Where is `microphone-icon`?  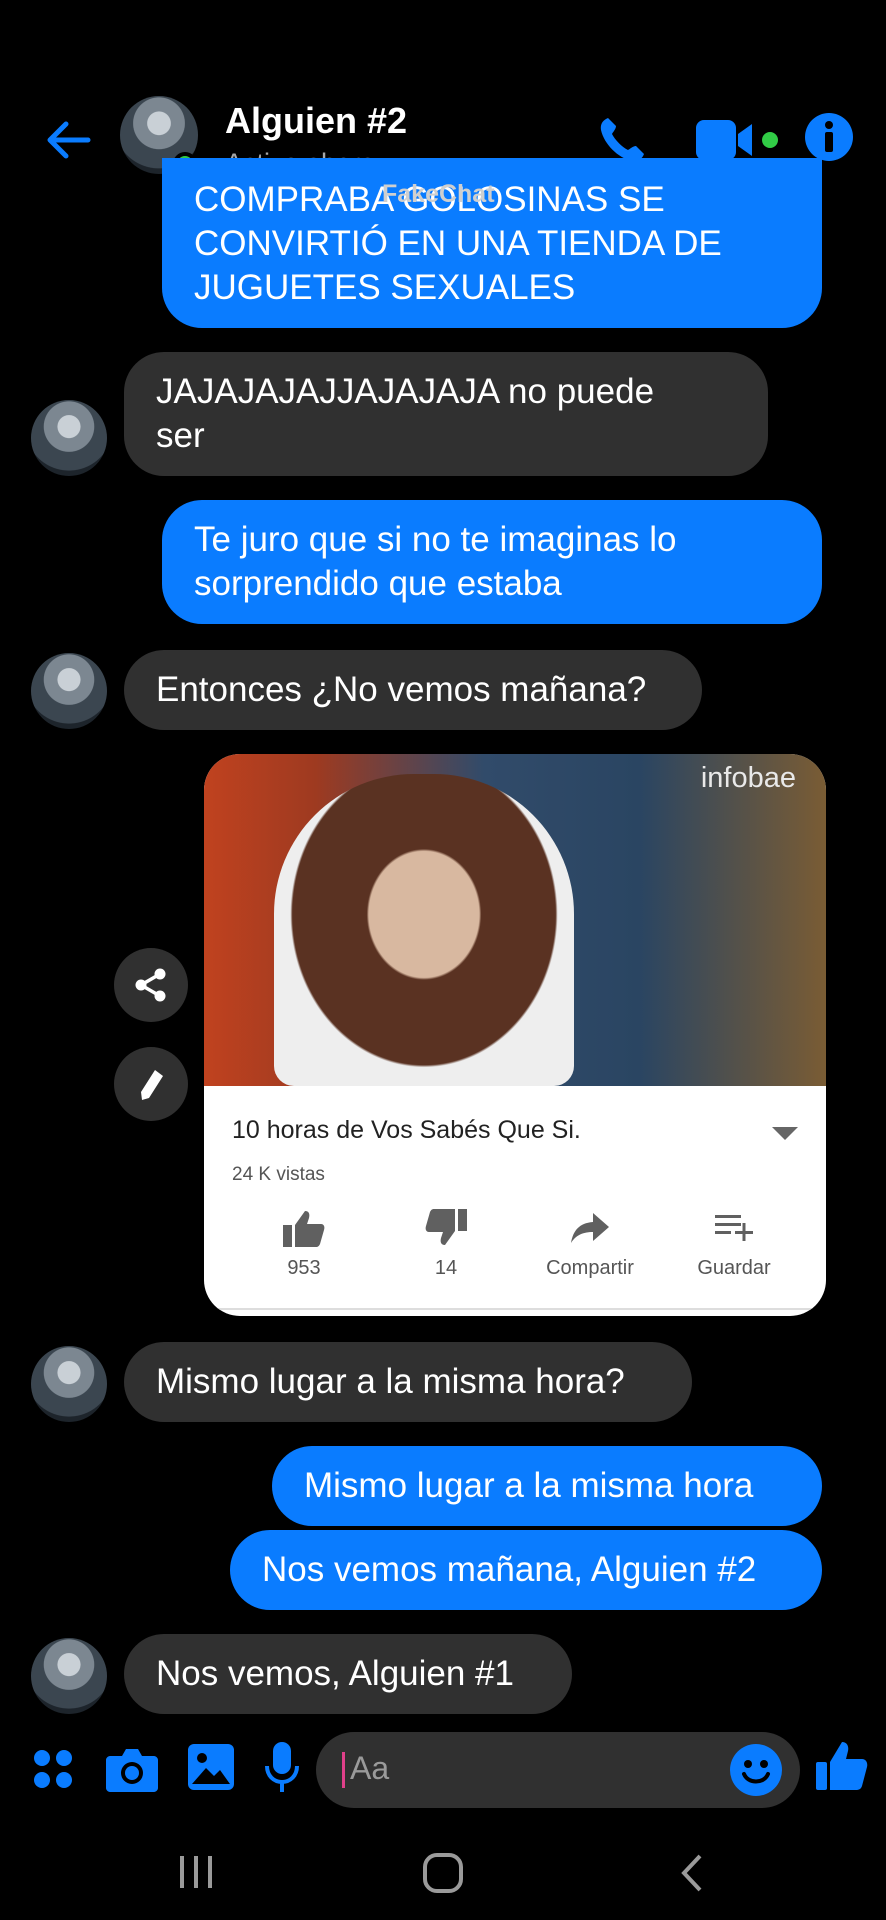 microphone-icon is located at coordinates (282, 1768).